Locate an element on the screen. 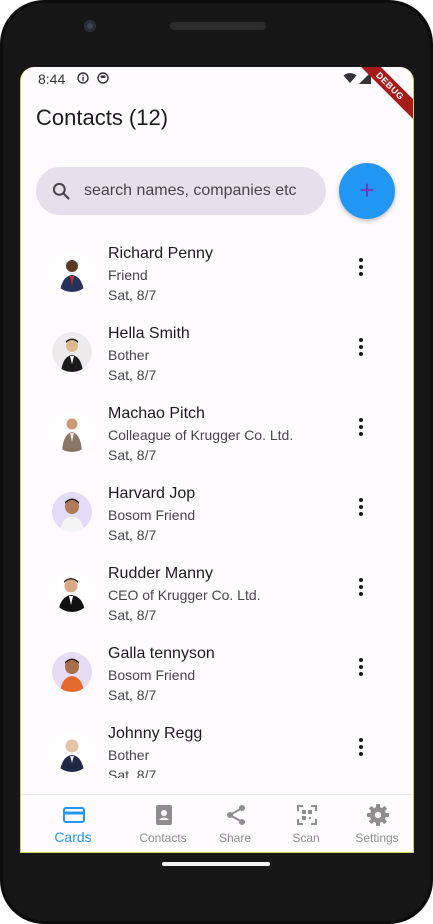 The width and height of the screenshot is (433, 924). nav-cards: Cards is located at coordinates (73, 823).